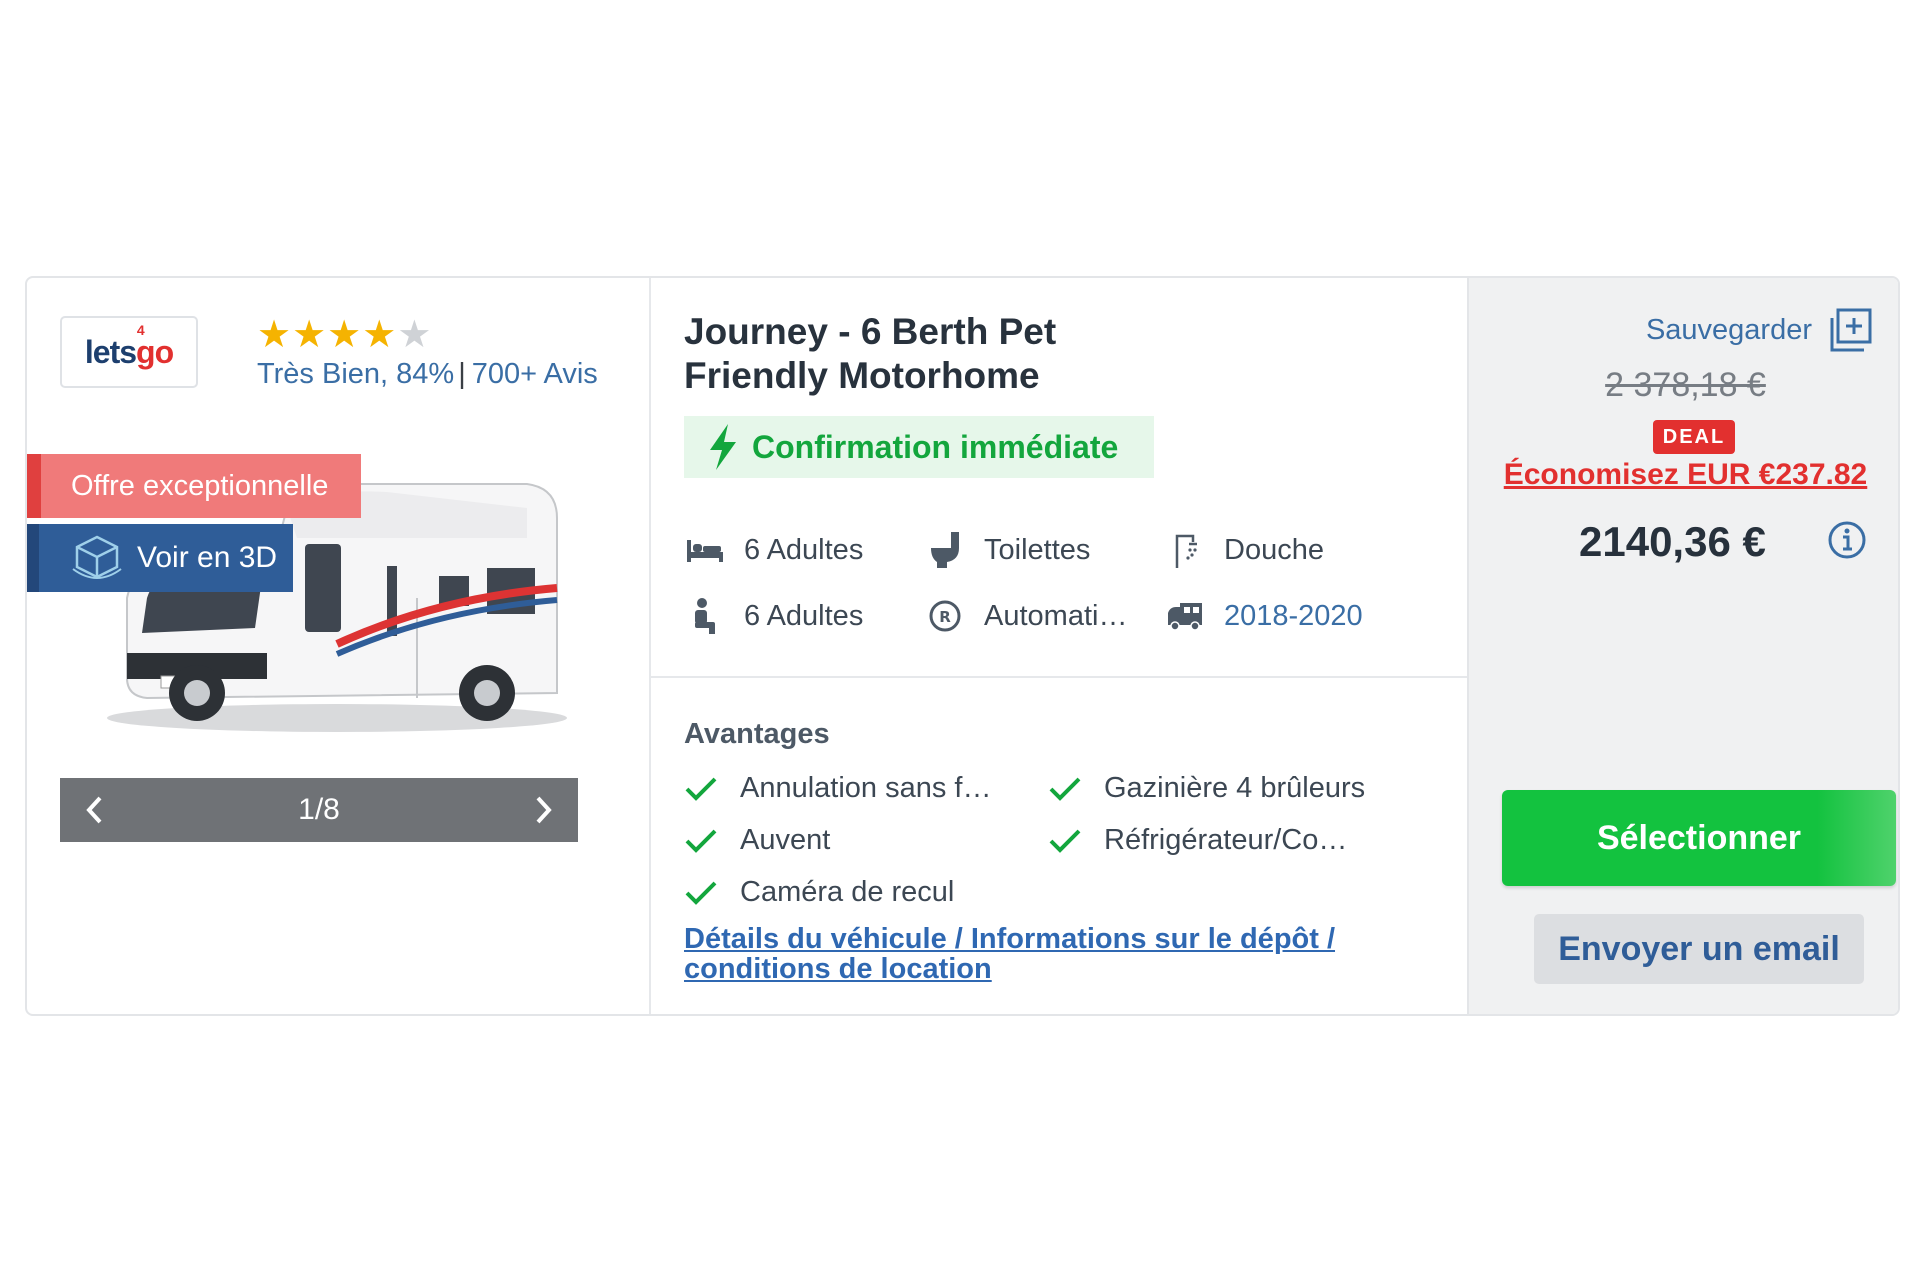 The width and height of the screenshot is (1920, 1285). I want to click on rating-summary: Très Bien, 84% | 700+ Avis, so click(427, 374).